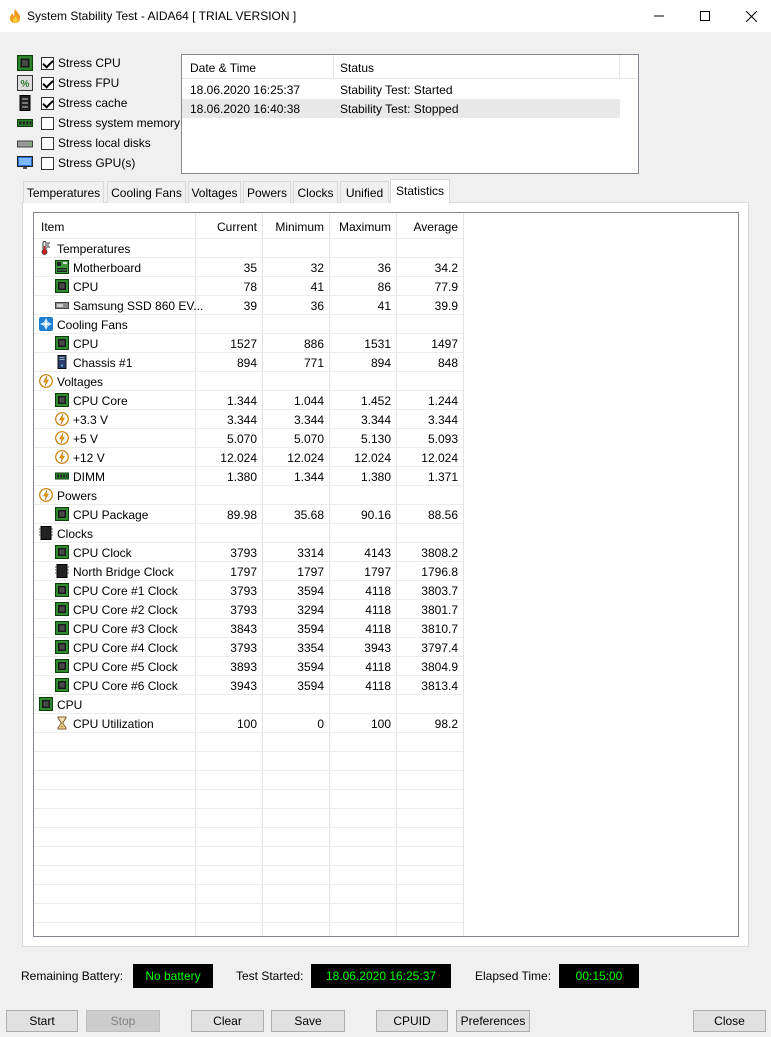  What do you see at coordinates (249, 362) in the screenshot?
I see `stats-row: Chassis #1 894 771 894 848` at bounding box center [249, 362].